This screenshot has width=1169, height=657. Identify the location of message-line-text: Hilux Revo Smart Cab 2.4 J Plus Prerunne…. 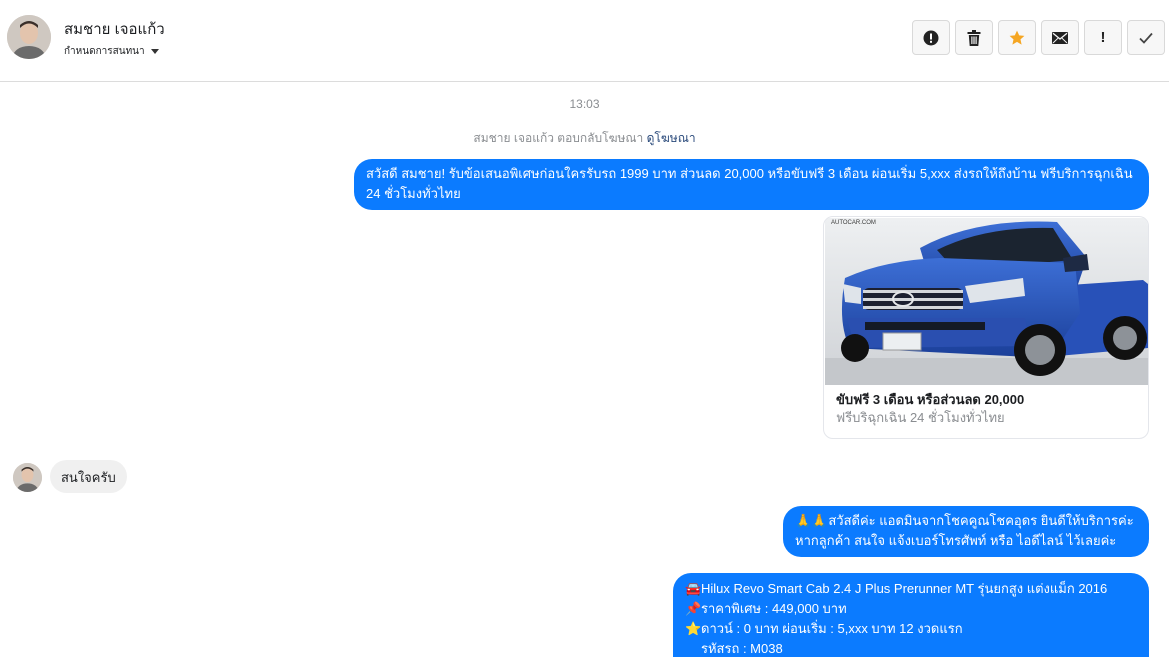
(904, 588).